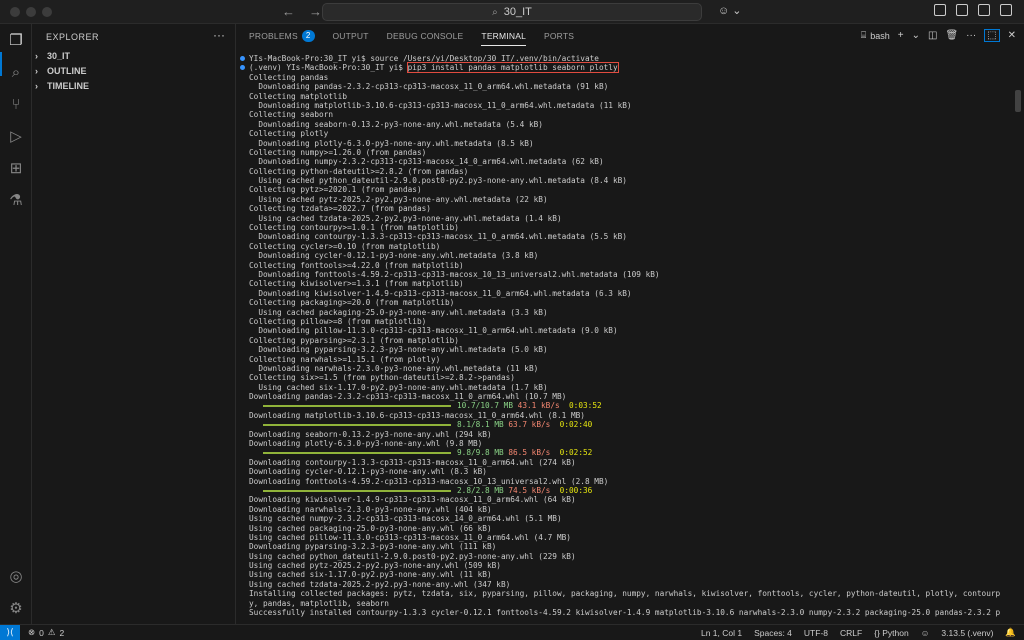 The image size is (1024, 640). What do you see at coordinates (351, 36) in the screenshot?
I see `tab-output: OUTPUT` at bounding box center [351, 36].